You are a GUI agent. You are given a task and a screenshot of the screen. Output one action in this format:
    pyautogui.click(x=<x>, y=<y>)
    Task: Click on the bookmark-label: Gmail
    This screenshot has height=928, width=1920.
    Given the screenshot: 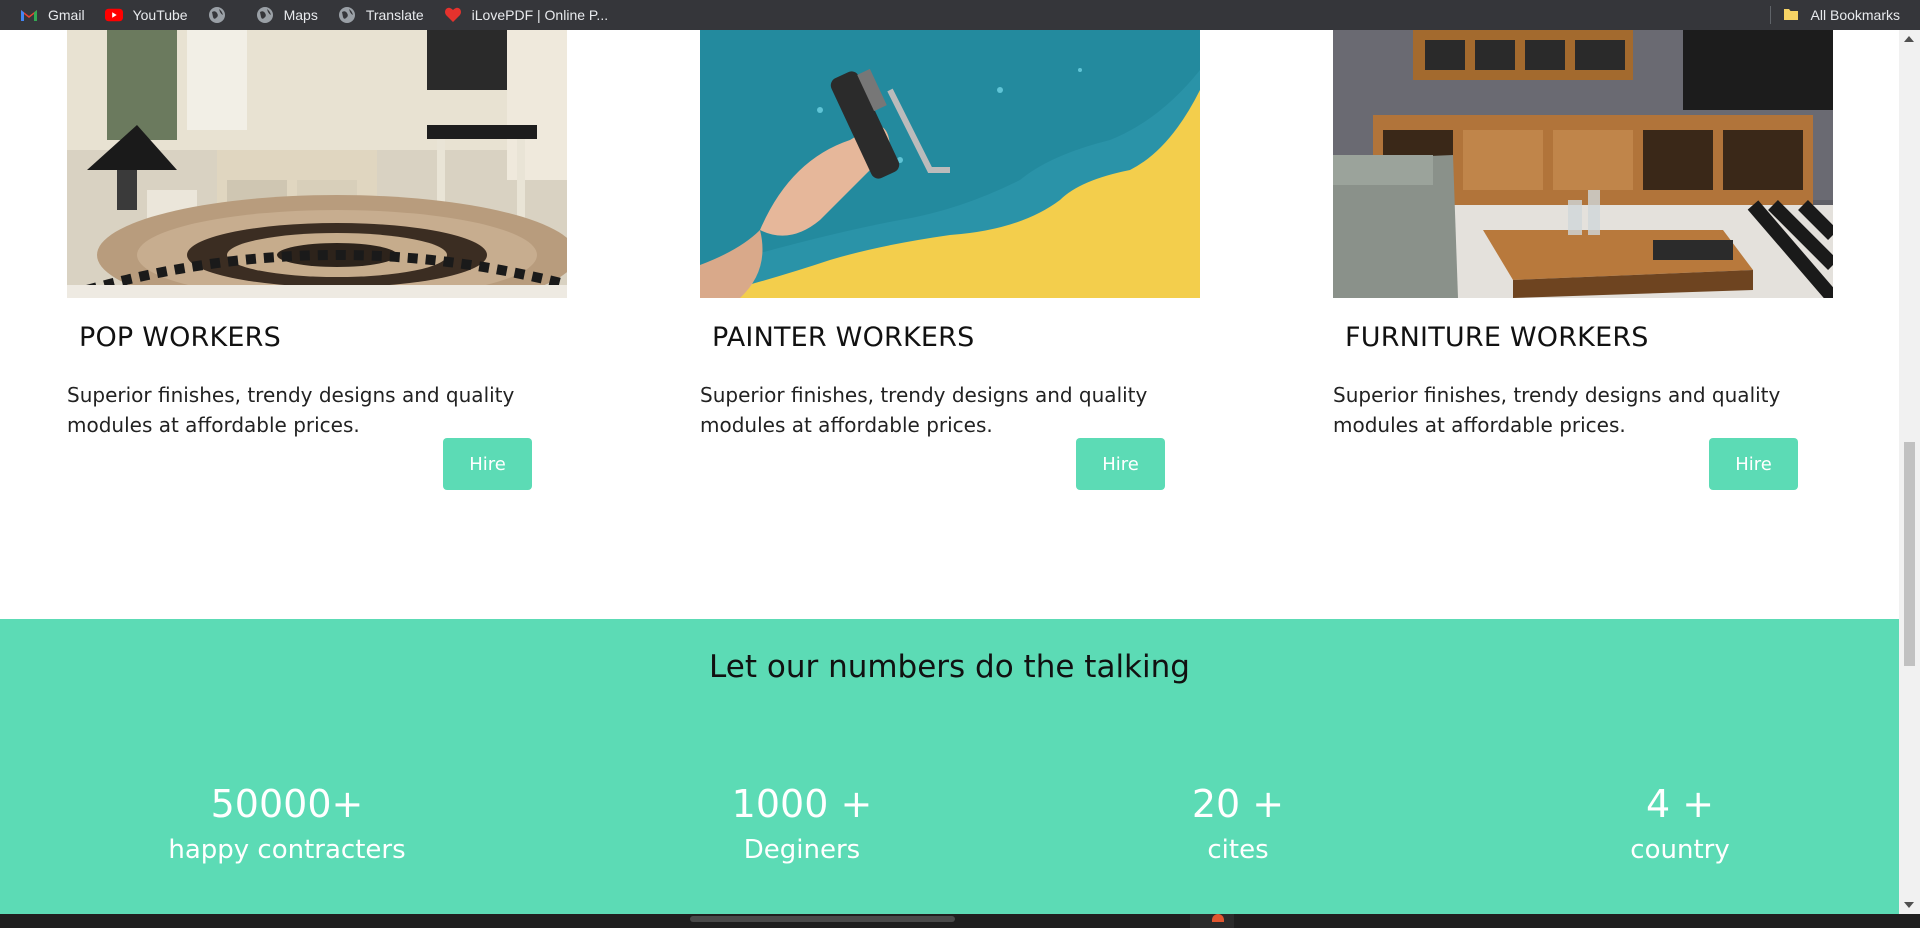 What is the action you would take?
    pyautogui.click(x=66, y=15)
    